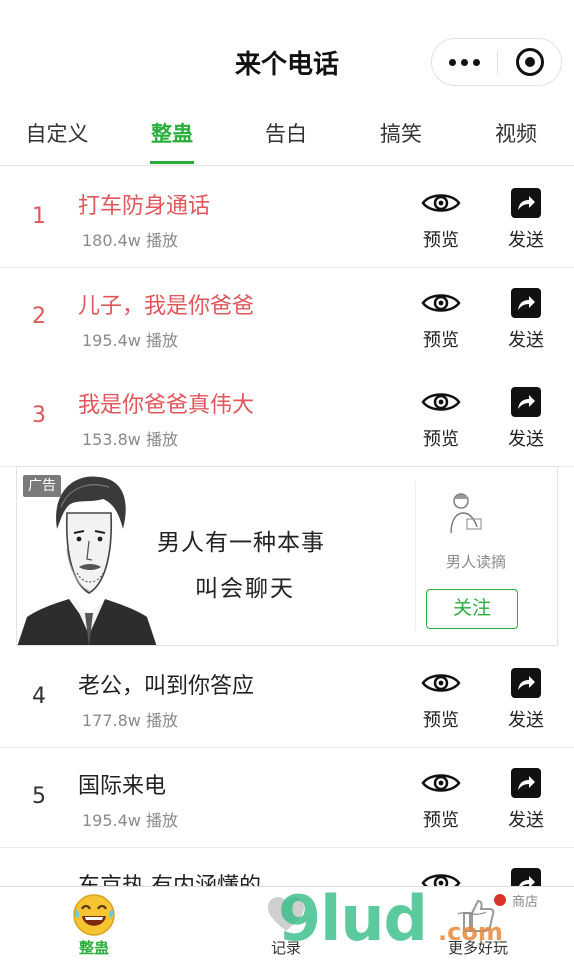 Image resolution: width=574 pixels, height=960 pixels. Describe the element at coordinates (39, 316) in the screenshot. I see `rank-number: 2` at that location.